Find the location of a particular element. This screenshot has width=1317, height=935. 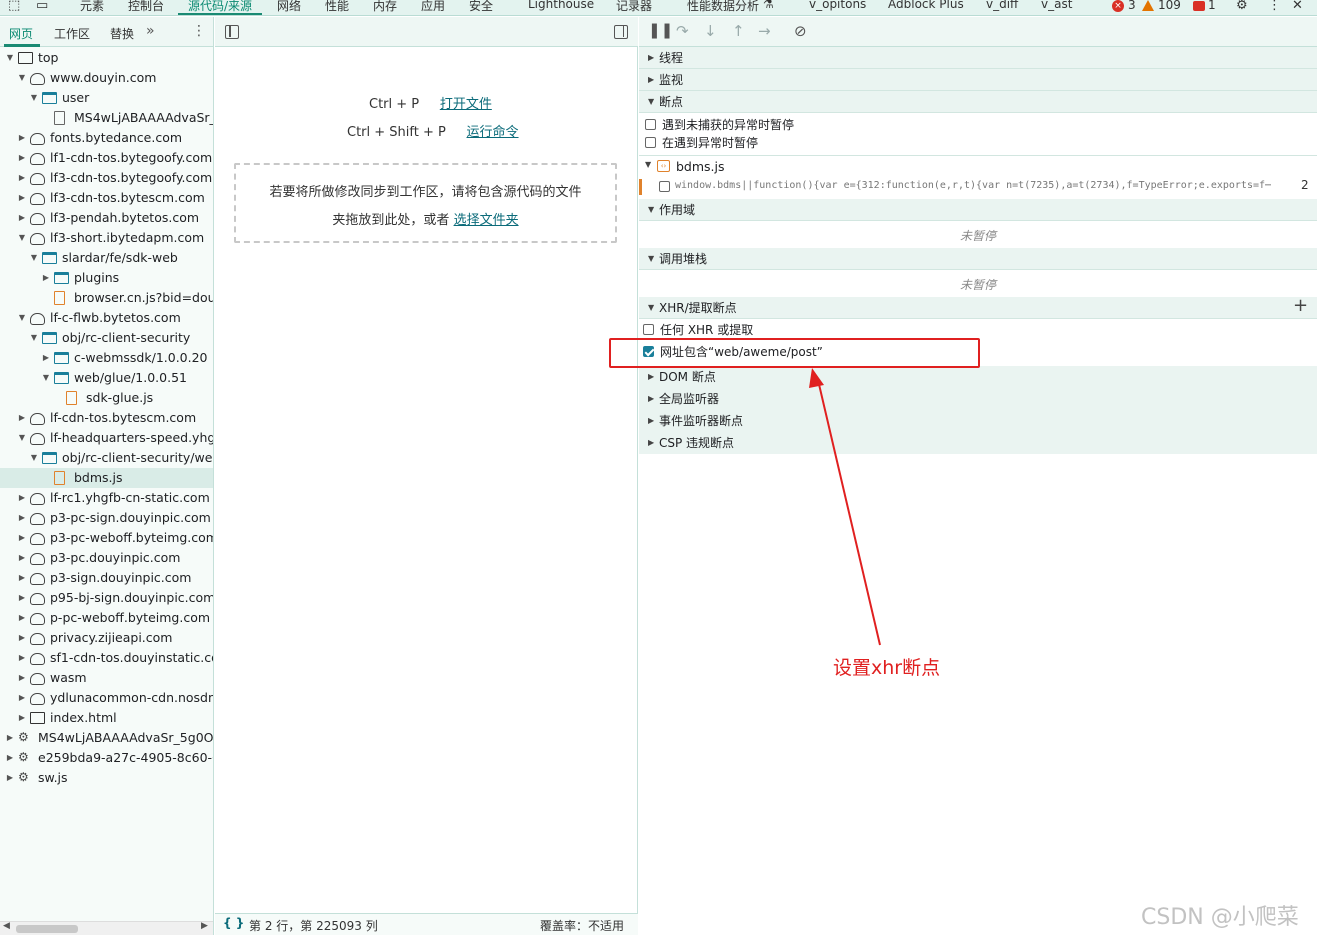

annotation-arrow is located at coordinates (845, 507).